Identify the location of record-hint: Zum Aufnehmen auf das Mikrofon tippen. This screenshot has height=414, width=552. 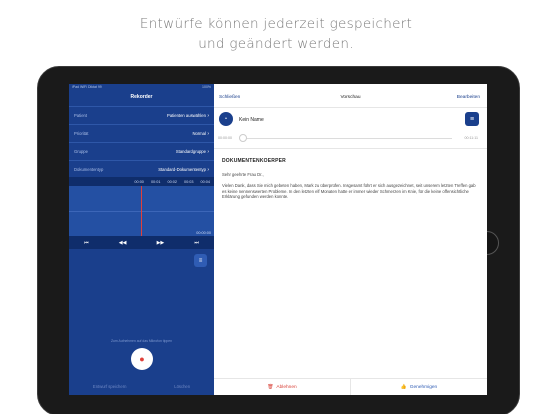
(141, 341).